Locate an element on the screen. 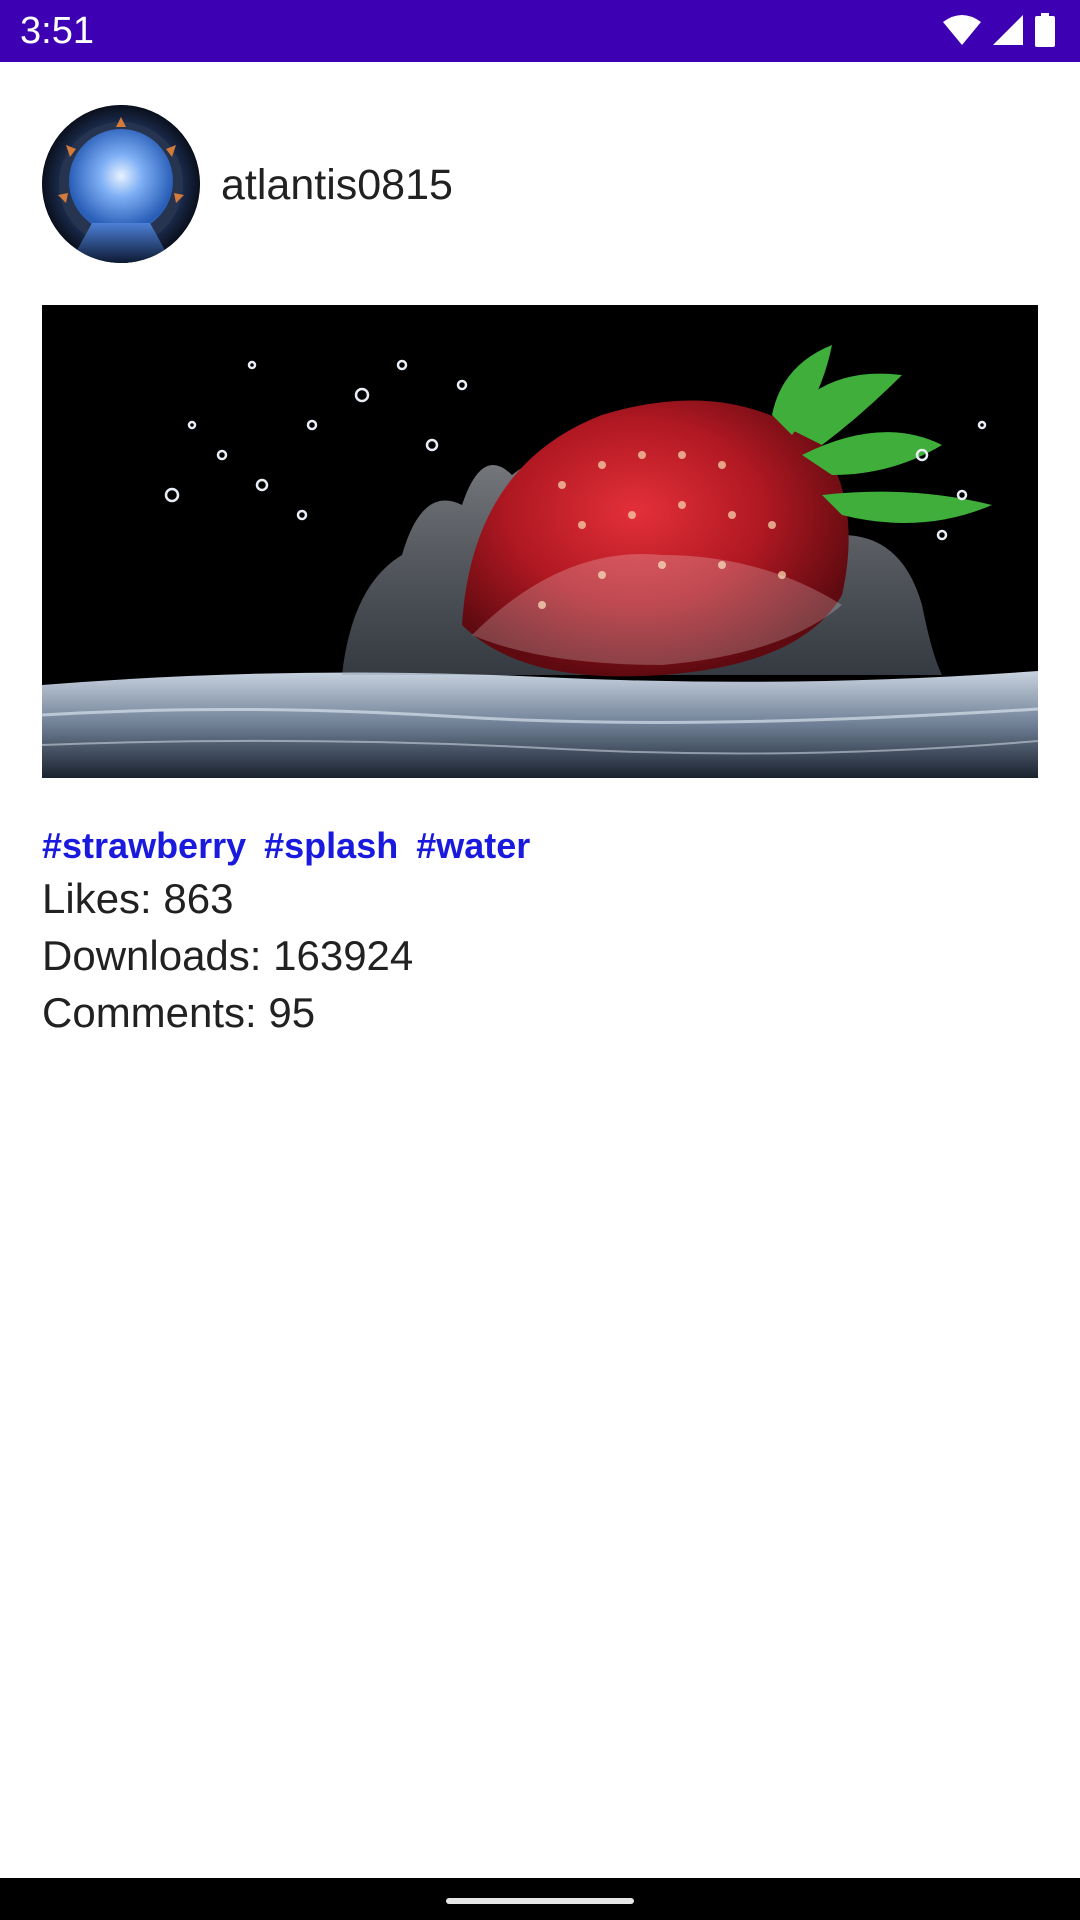 This screenshot has width=1080, height=1920. navigation-bar is located at coordinates (540, 1899).